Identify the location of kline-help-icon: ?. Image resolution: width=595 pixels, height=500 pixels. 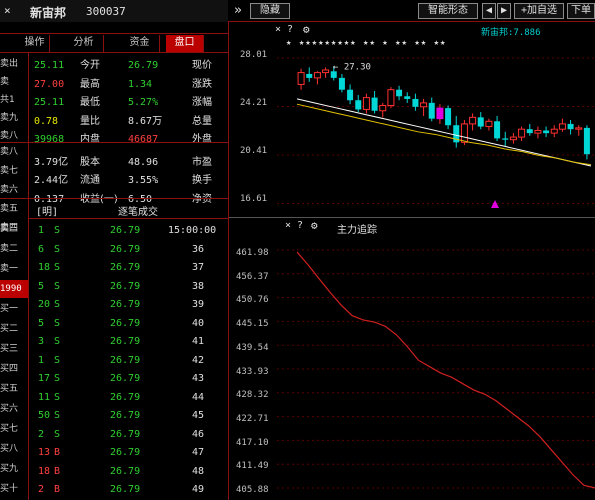
(290, 29).